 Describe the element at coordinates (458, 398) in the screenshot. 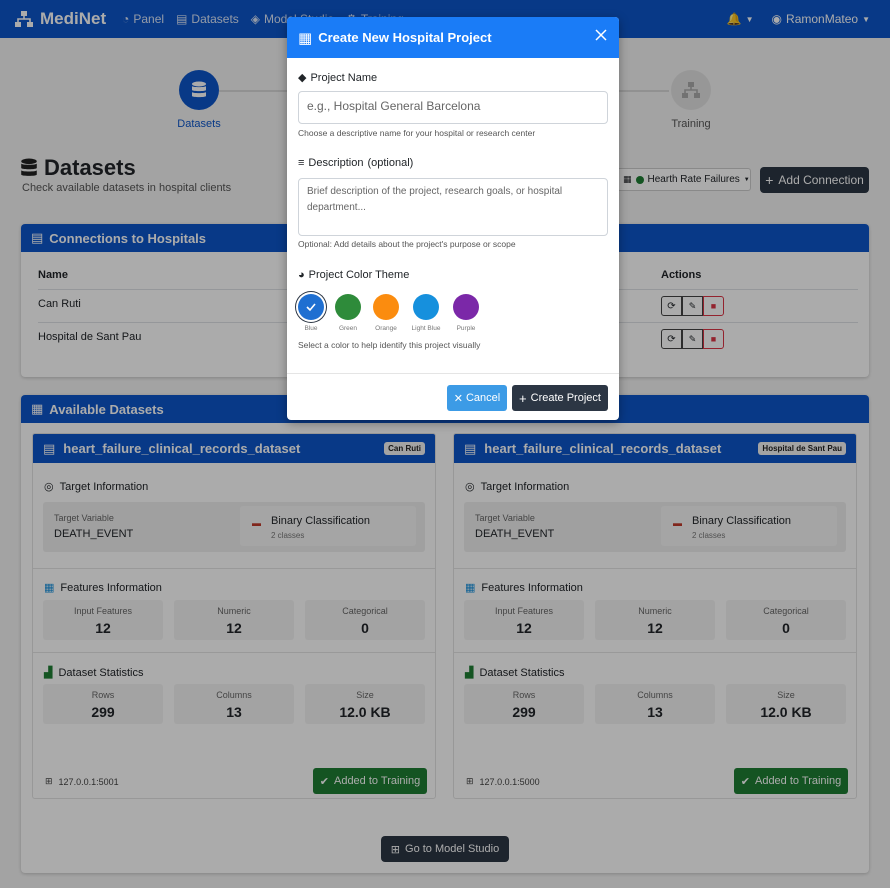

I see `close-icon: ✕` at that location.